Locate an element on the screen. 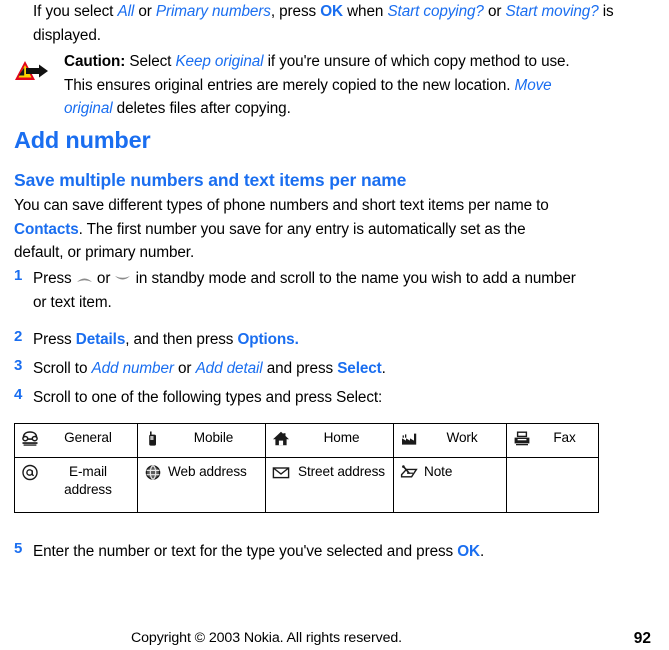 This screenshot has height=650, width=669. step-text-2: Press Details, and then press Options. is located at coordinates (305, 340).